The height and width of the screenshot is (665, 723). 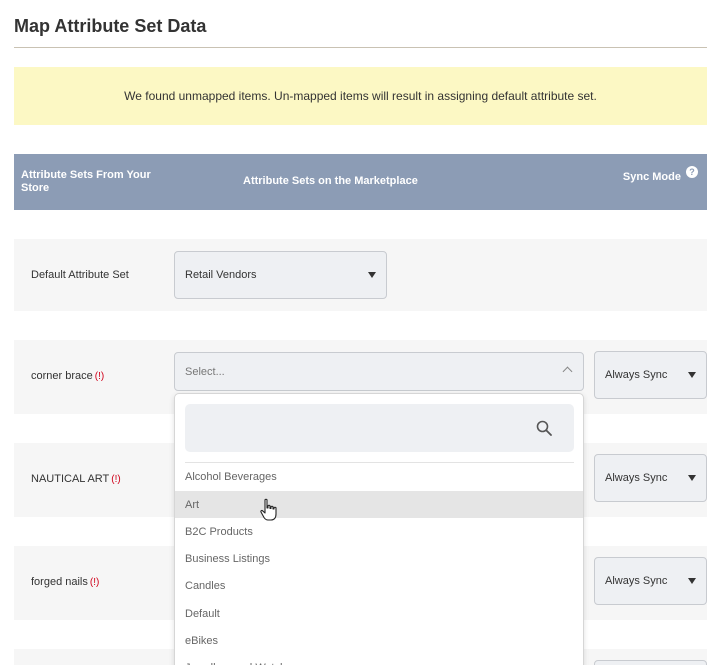 I want to click on header-sync-mode: Sync Mode, so click(x=651, y=177).